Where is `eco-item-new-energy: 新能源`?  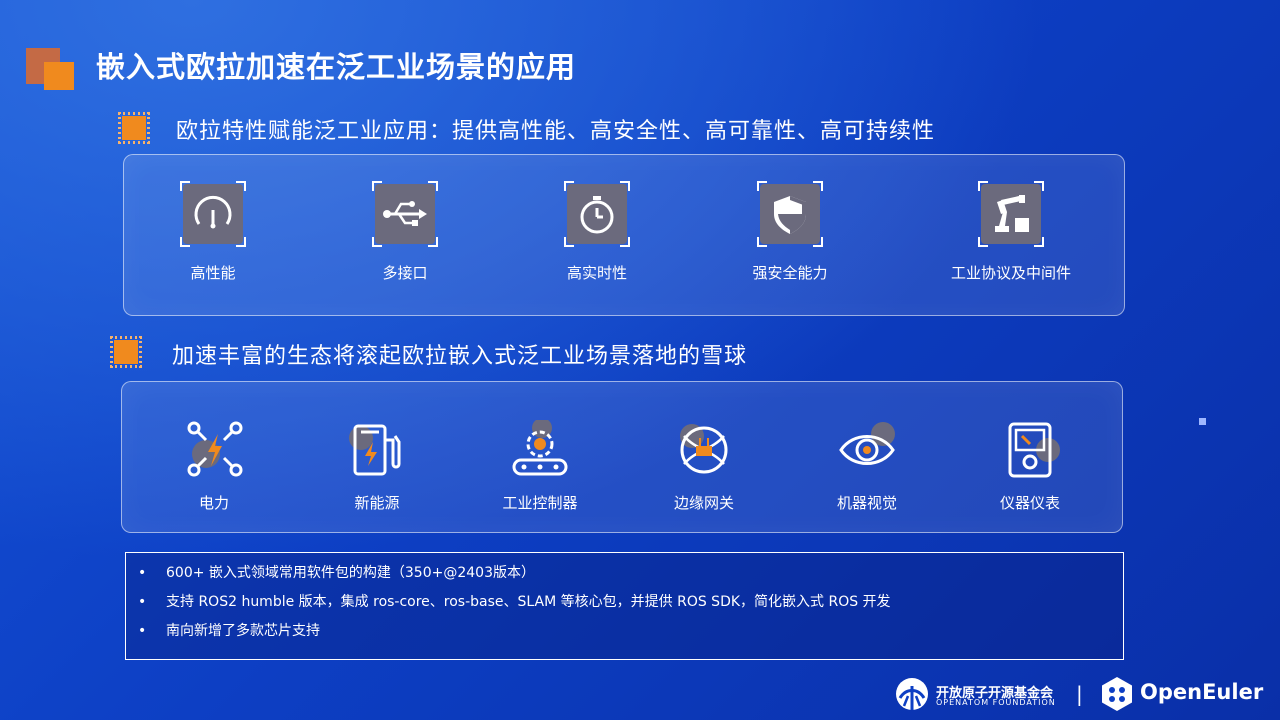 eco-item-new-energy: 新能源 is located at coordinates (377, 466).